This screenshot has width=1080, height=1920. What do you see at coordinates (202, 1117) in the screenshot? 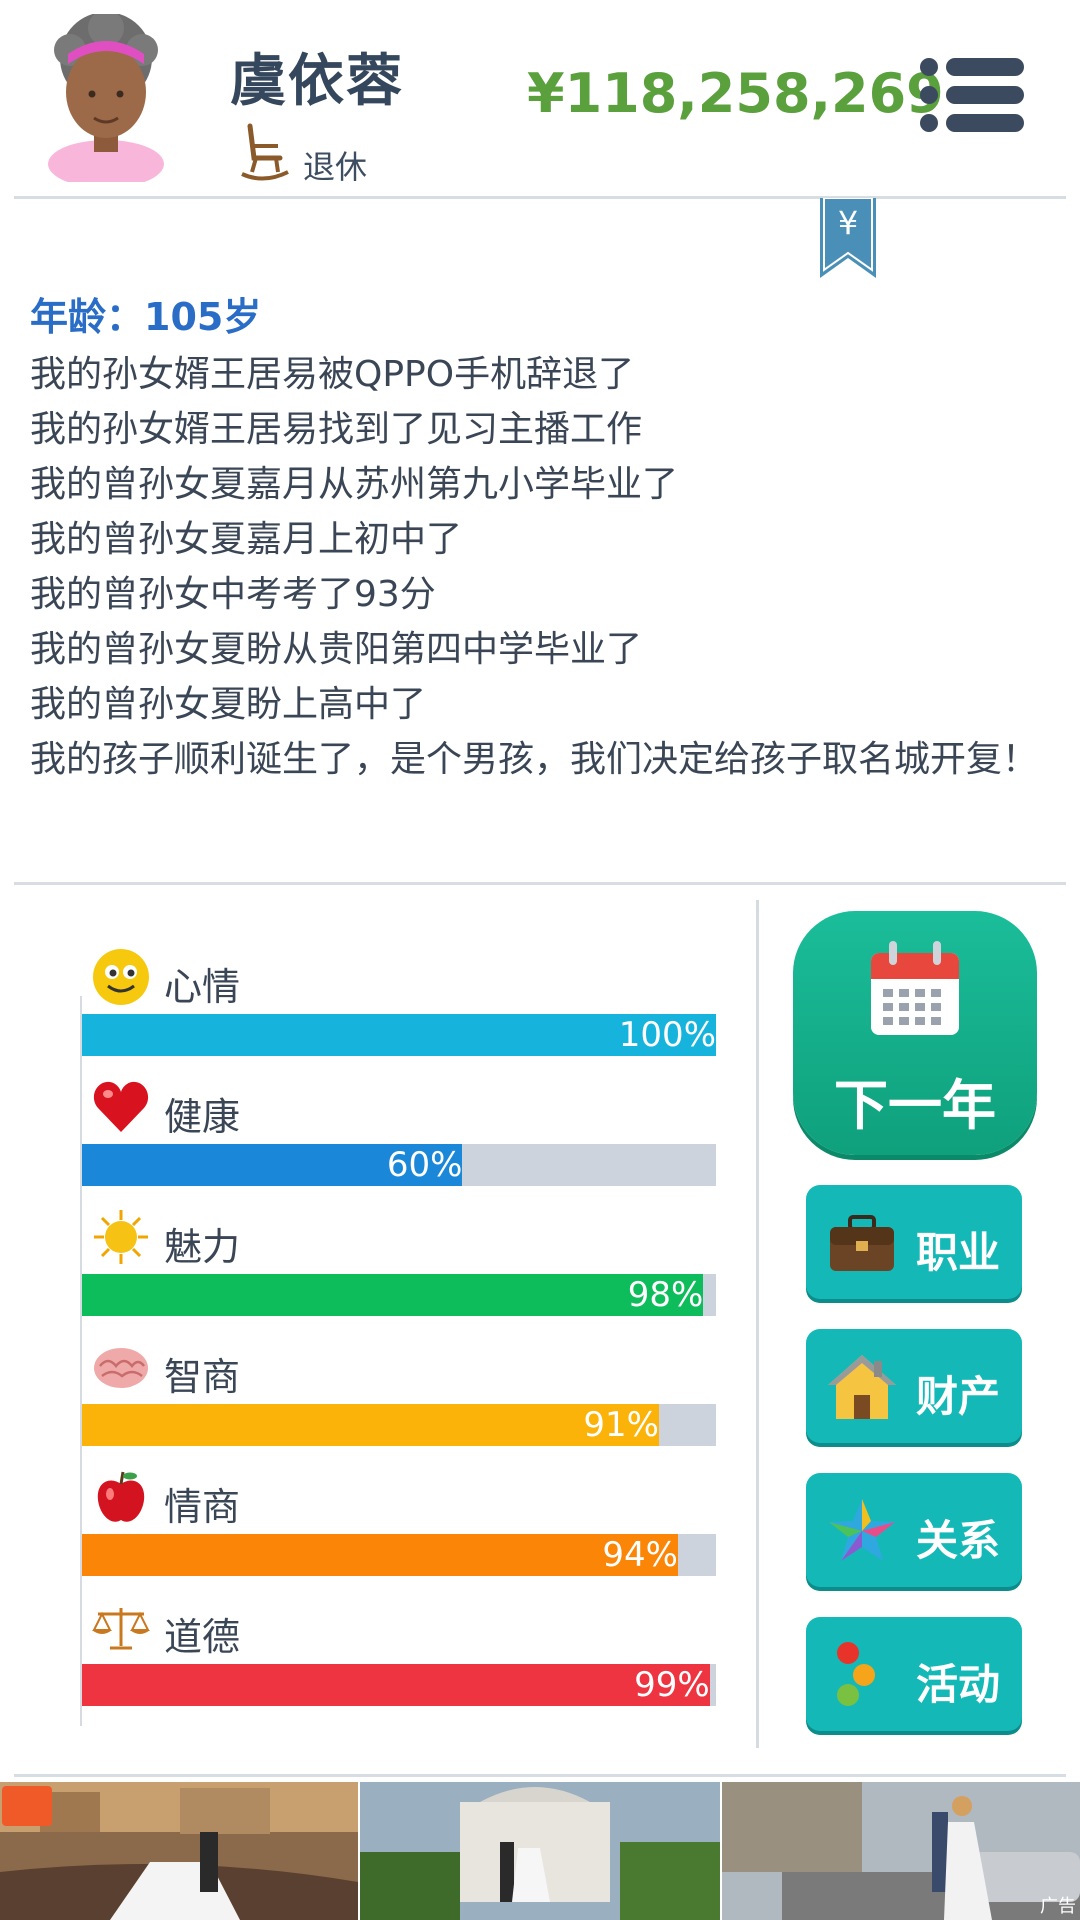
I see `stat-label: 健康` at bounding box center [202, 1117].